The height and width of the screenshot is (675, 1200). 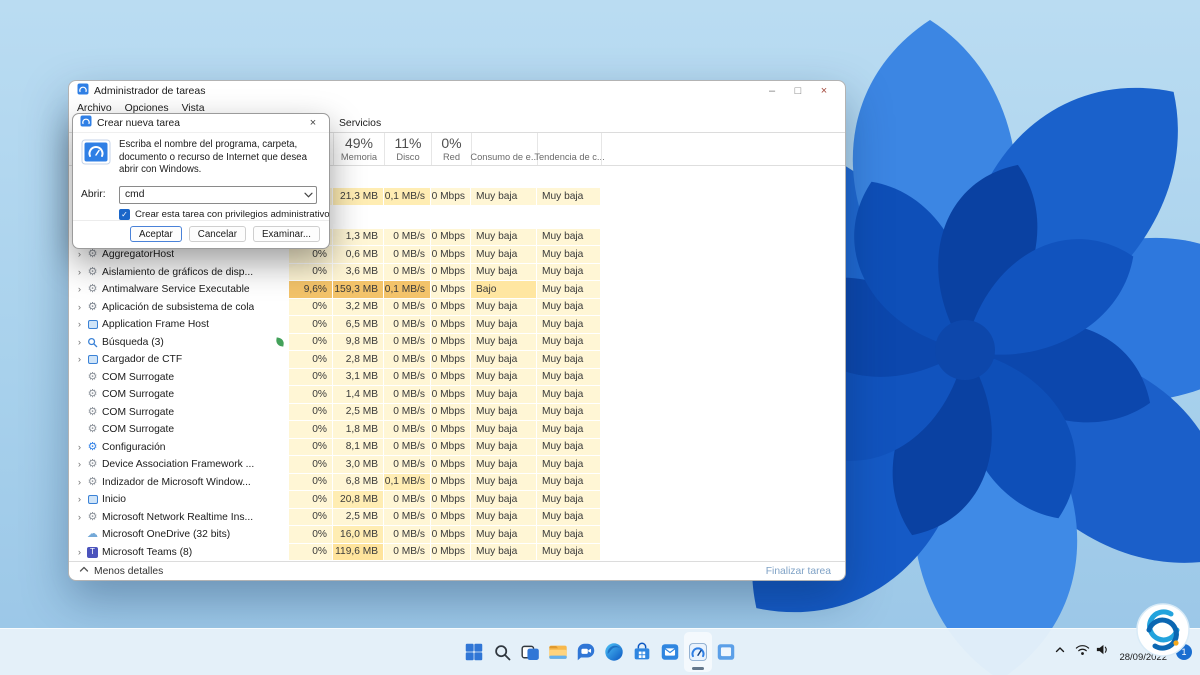 What do you see at coordinates (193, 108) in the screenshot?
I see `menu-vista: Vista` at bounding box center [193, 108].